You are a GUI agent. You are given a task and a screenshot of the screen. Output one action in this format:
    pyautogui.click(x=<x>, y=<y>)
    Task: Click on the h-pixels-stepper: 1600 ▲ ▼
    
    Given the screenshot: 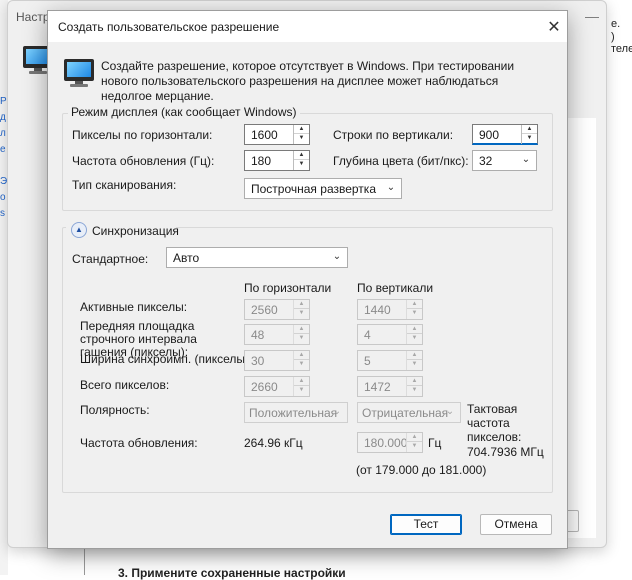 What is the action you would take?
    pyautogui.click(x=277, y=134)
    